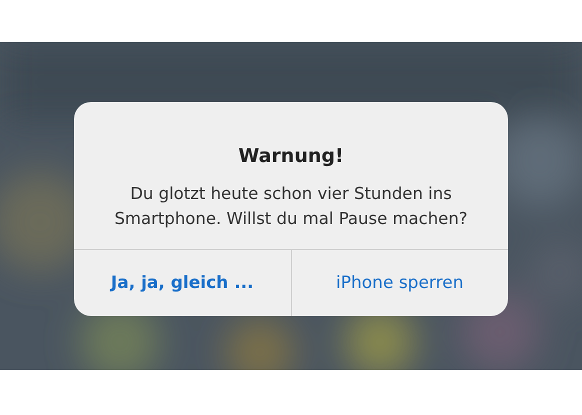 The width and height of the screenshot is (582, 415). Describe the element at coordinates (291, 206) in the screenshot. I see `alert-message: Du glotzt heute schon vier Stunden ins Smartphone. Willst du mal Pause machen?` at that location.